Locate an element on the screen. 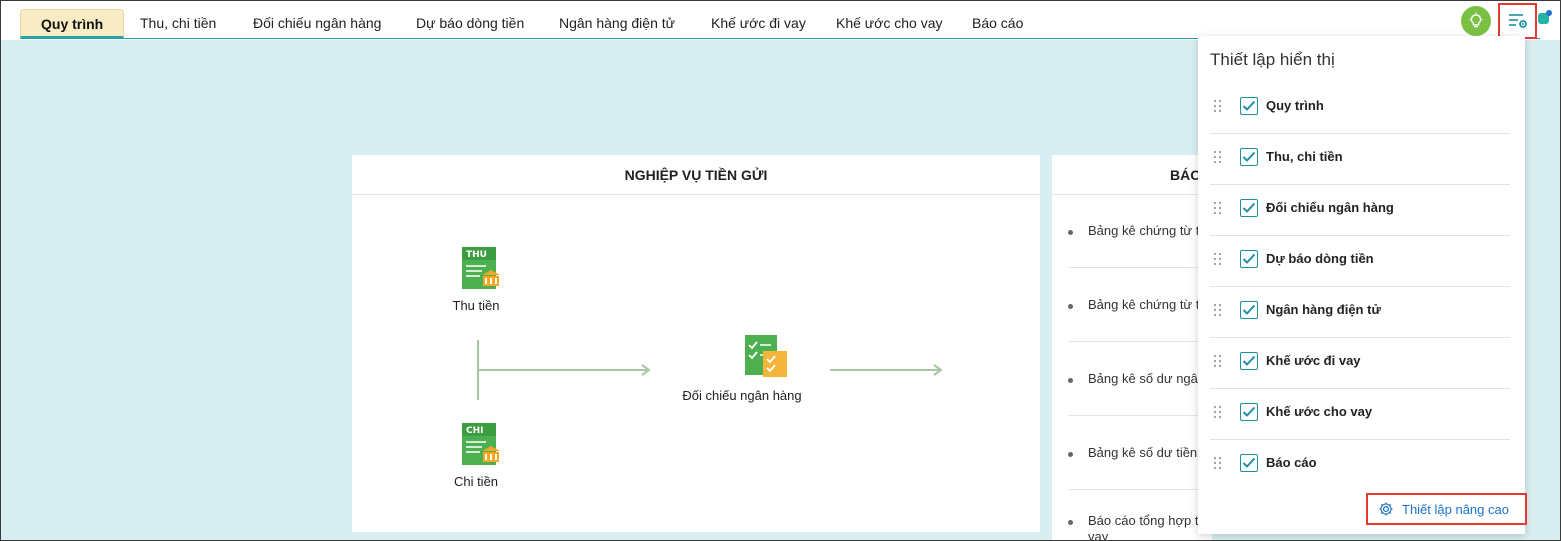 The height and width of the screenshot is (541, 1561). receive-money-node: THU Thu tiền is located at coordinates (476, 279).